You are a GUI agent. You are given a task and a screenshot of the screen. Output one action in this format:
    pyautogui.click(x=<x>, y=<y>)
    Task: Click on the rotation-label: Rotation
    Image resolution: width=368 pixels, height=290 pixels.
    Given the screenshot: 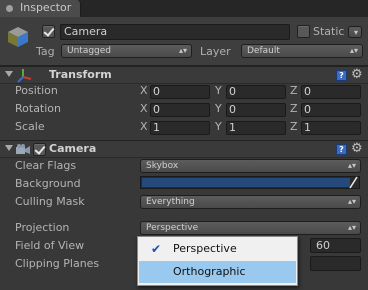 What is the action you would take?
    pyautogui.click(x=38, y=108)
    